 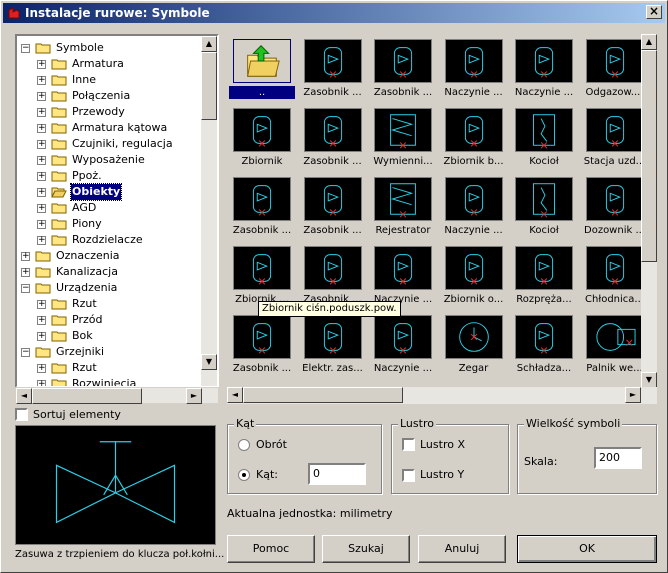 I want to click on tree-horizontal-scrollbar: ◄ ►, so click(x=117, y=395).